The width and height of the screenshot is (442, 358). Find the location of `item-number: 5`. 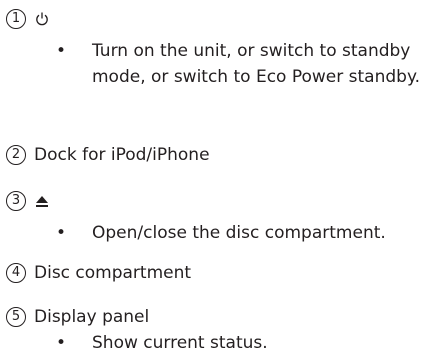

item-number: 5 is located at coordinates (16, 317).